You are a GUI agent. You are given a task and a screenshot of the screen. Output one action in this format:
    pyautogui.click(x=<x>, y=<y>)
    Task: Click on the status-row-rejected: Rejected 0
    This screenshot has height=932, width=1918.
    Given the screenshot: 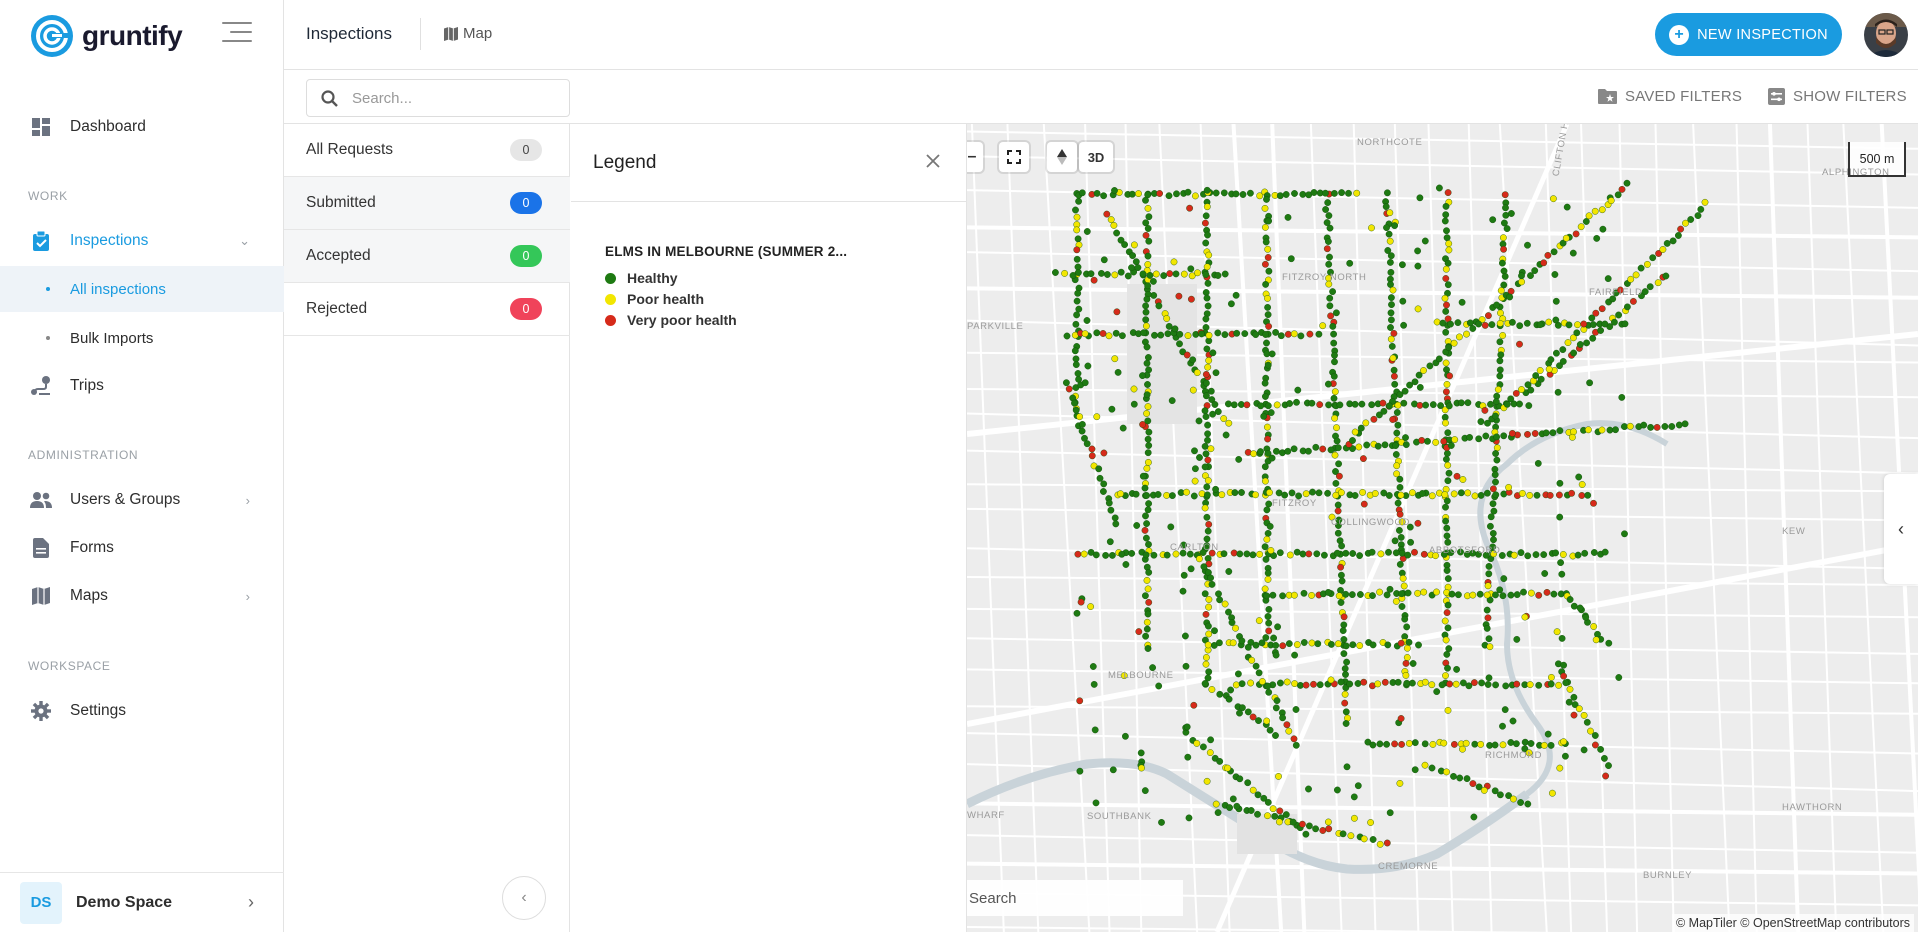 What is the action you would take?
    pyautogui.click(x=427, y=309)
    